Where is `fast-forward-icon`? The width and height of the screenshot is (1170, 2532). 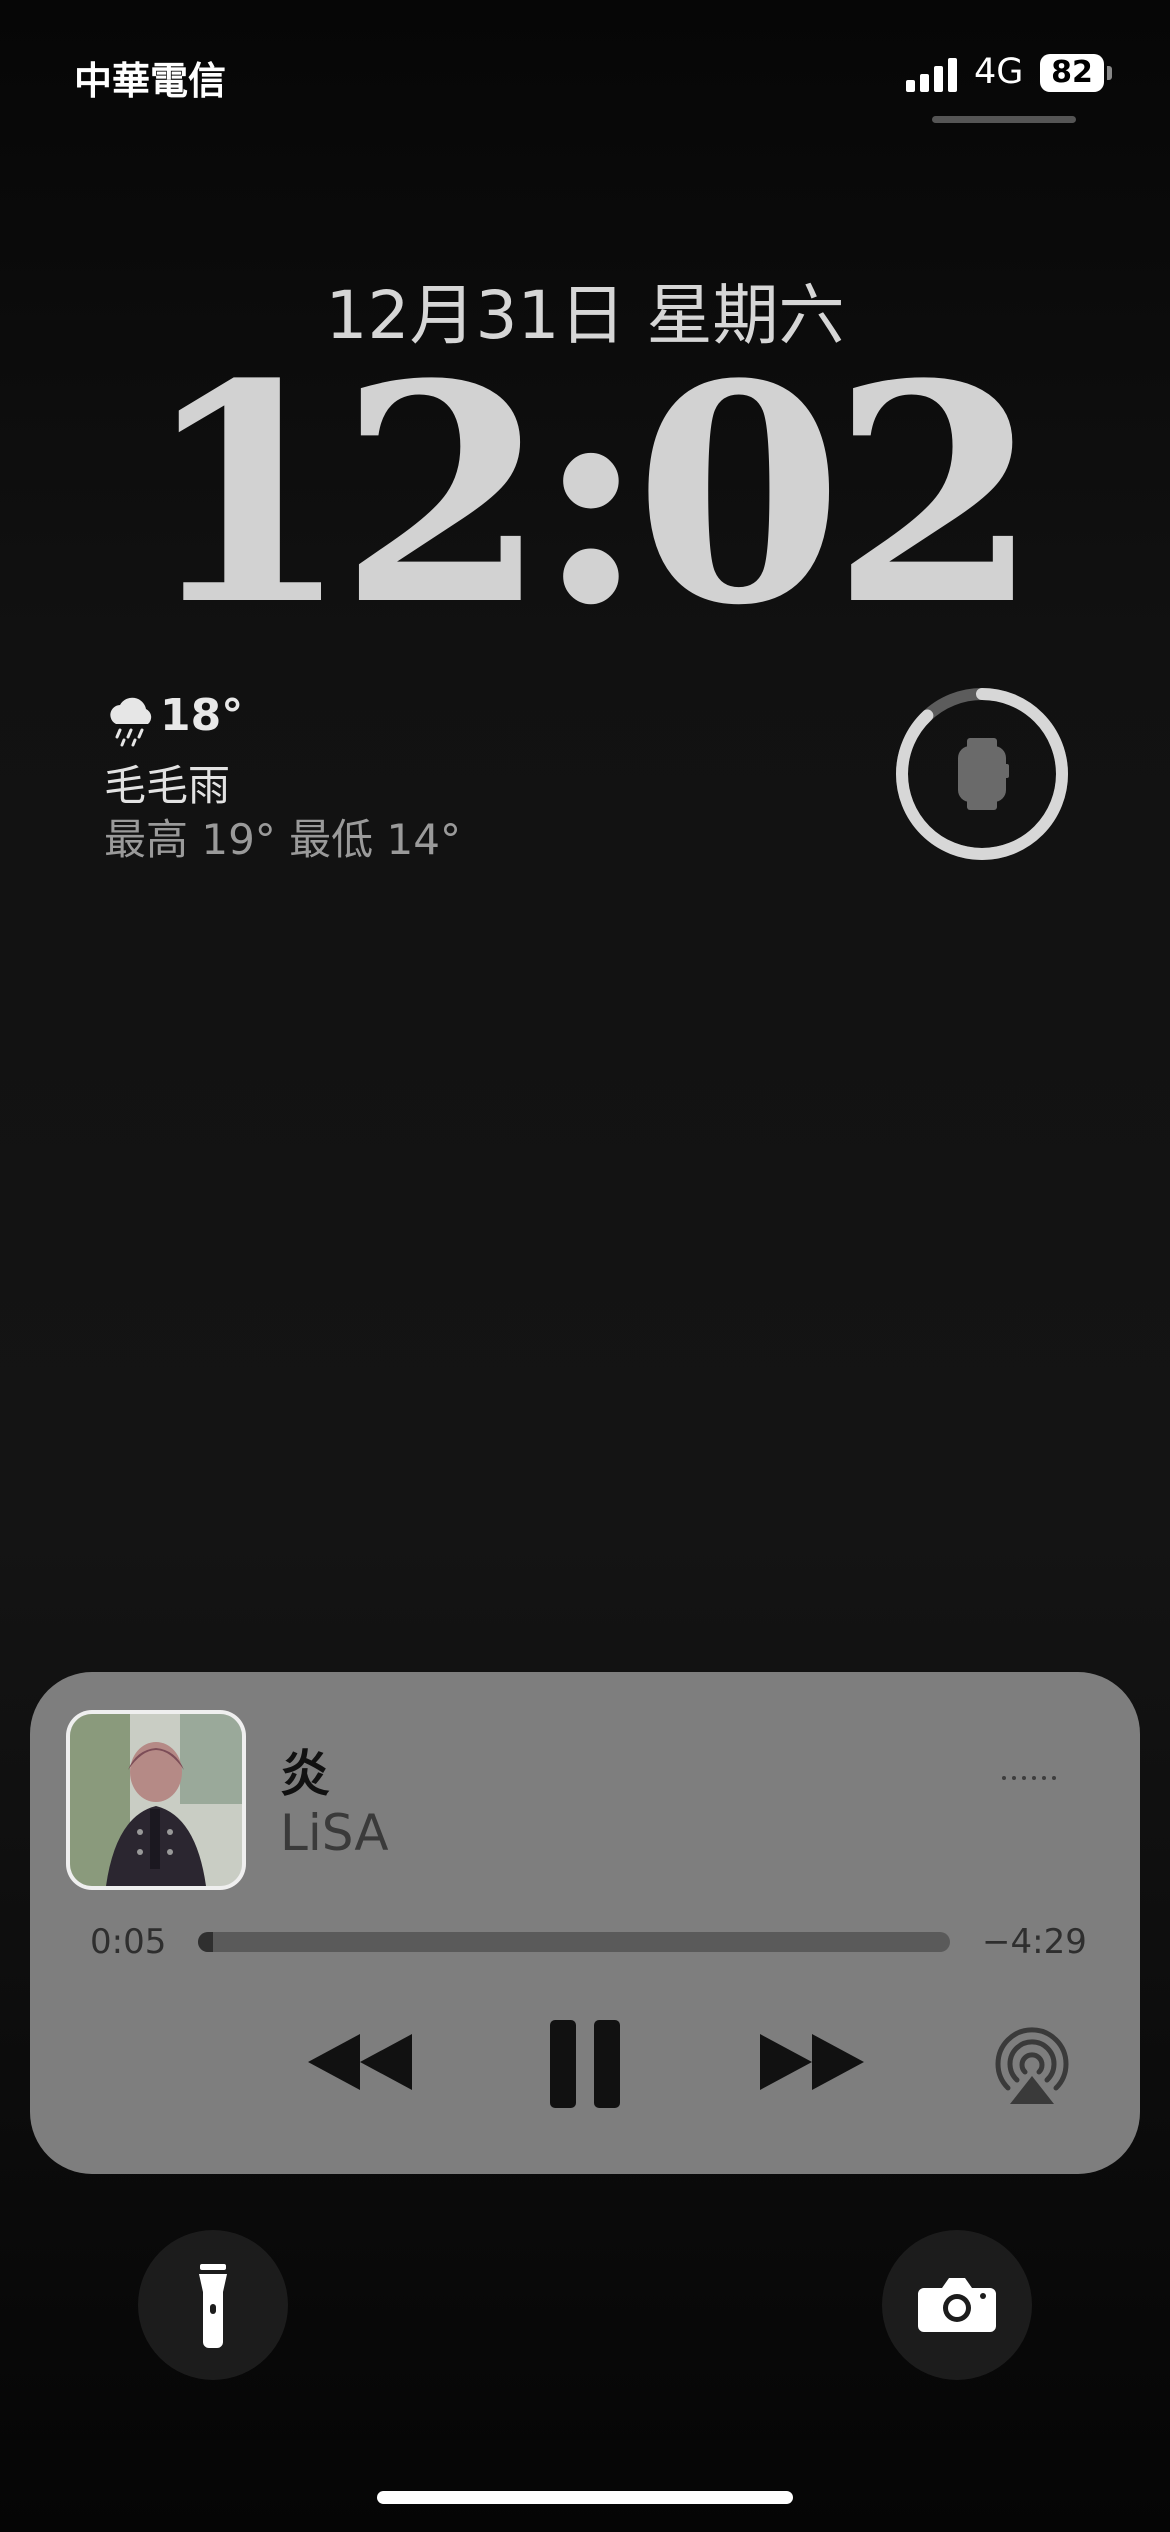
fast-forward-icon is located at coordinates (812, 2062).